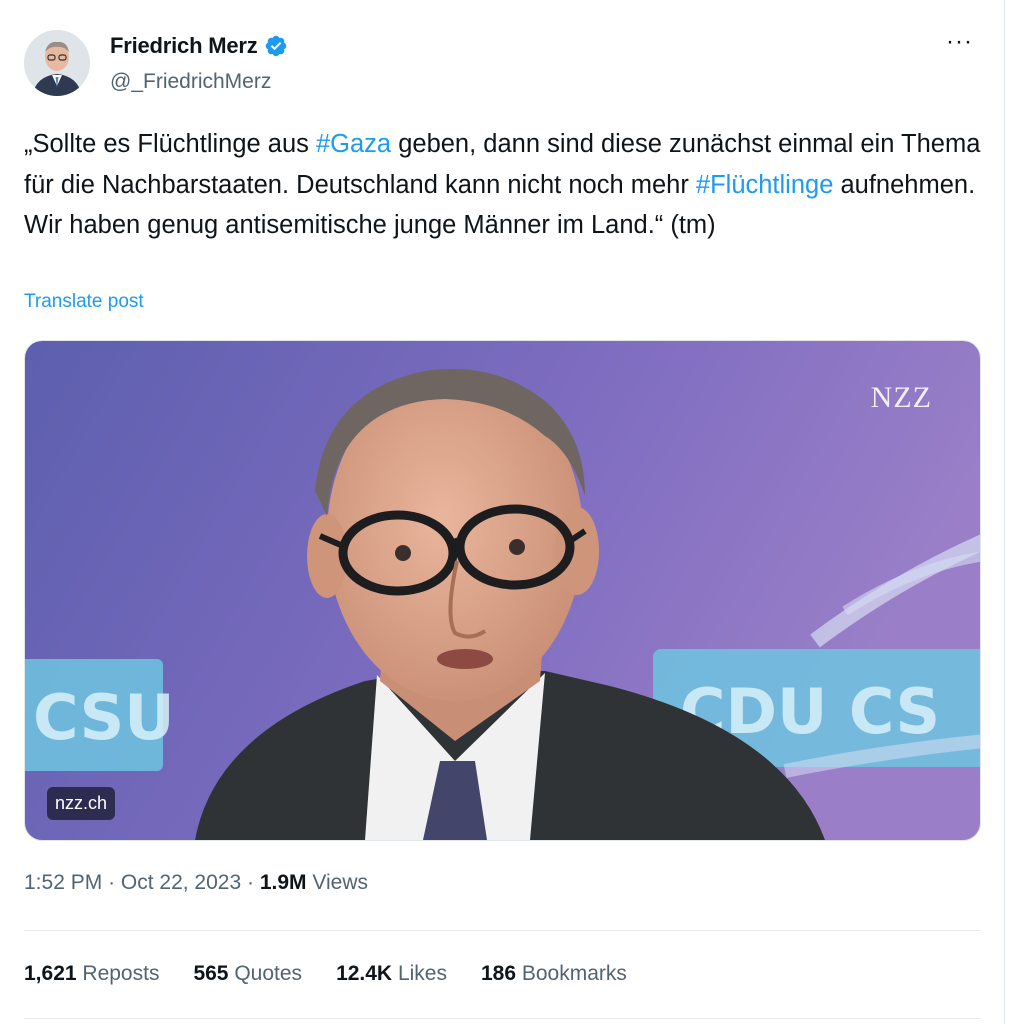 This screenshot has width=1024, height=1024. What do you see at coordinates (104, 717) in the screenshot?
I see `backdrop-csu-text: CSU` at bounding box center [104, 717].